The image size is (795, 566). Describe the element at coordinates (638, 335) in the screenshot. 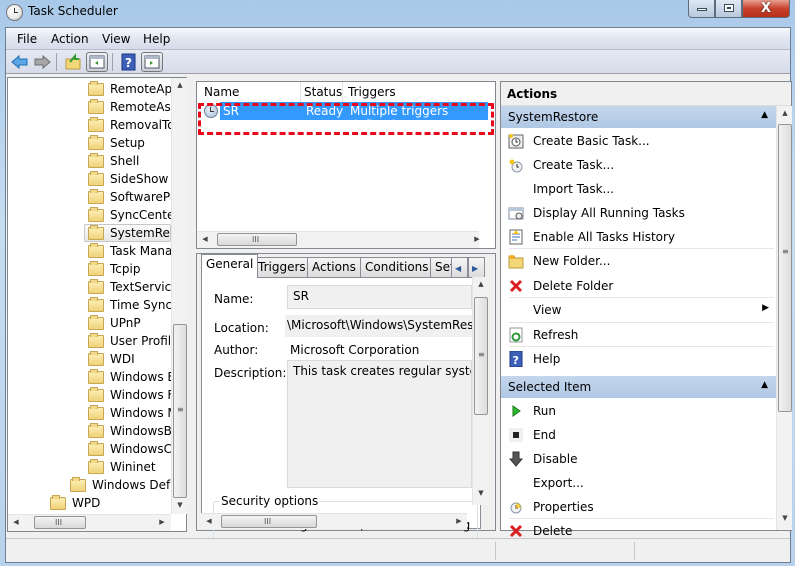

I see `action-item: Refresh` at that location.